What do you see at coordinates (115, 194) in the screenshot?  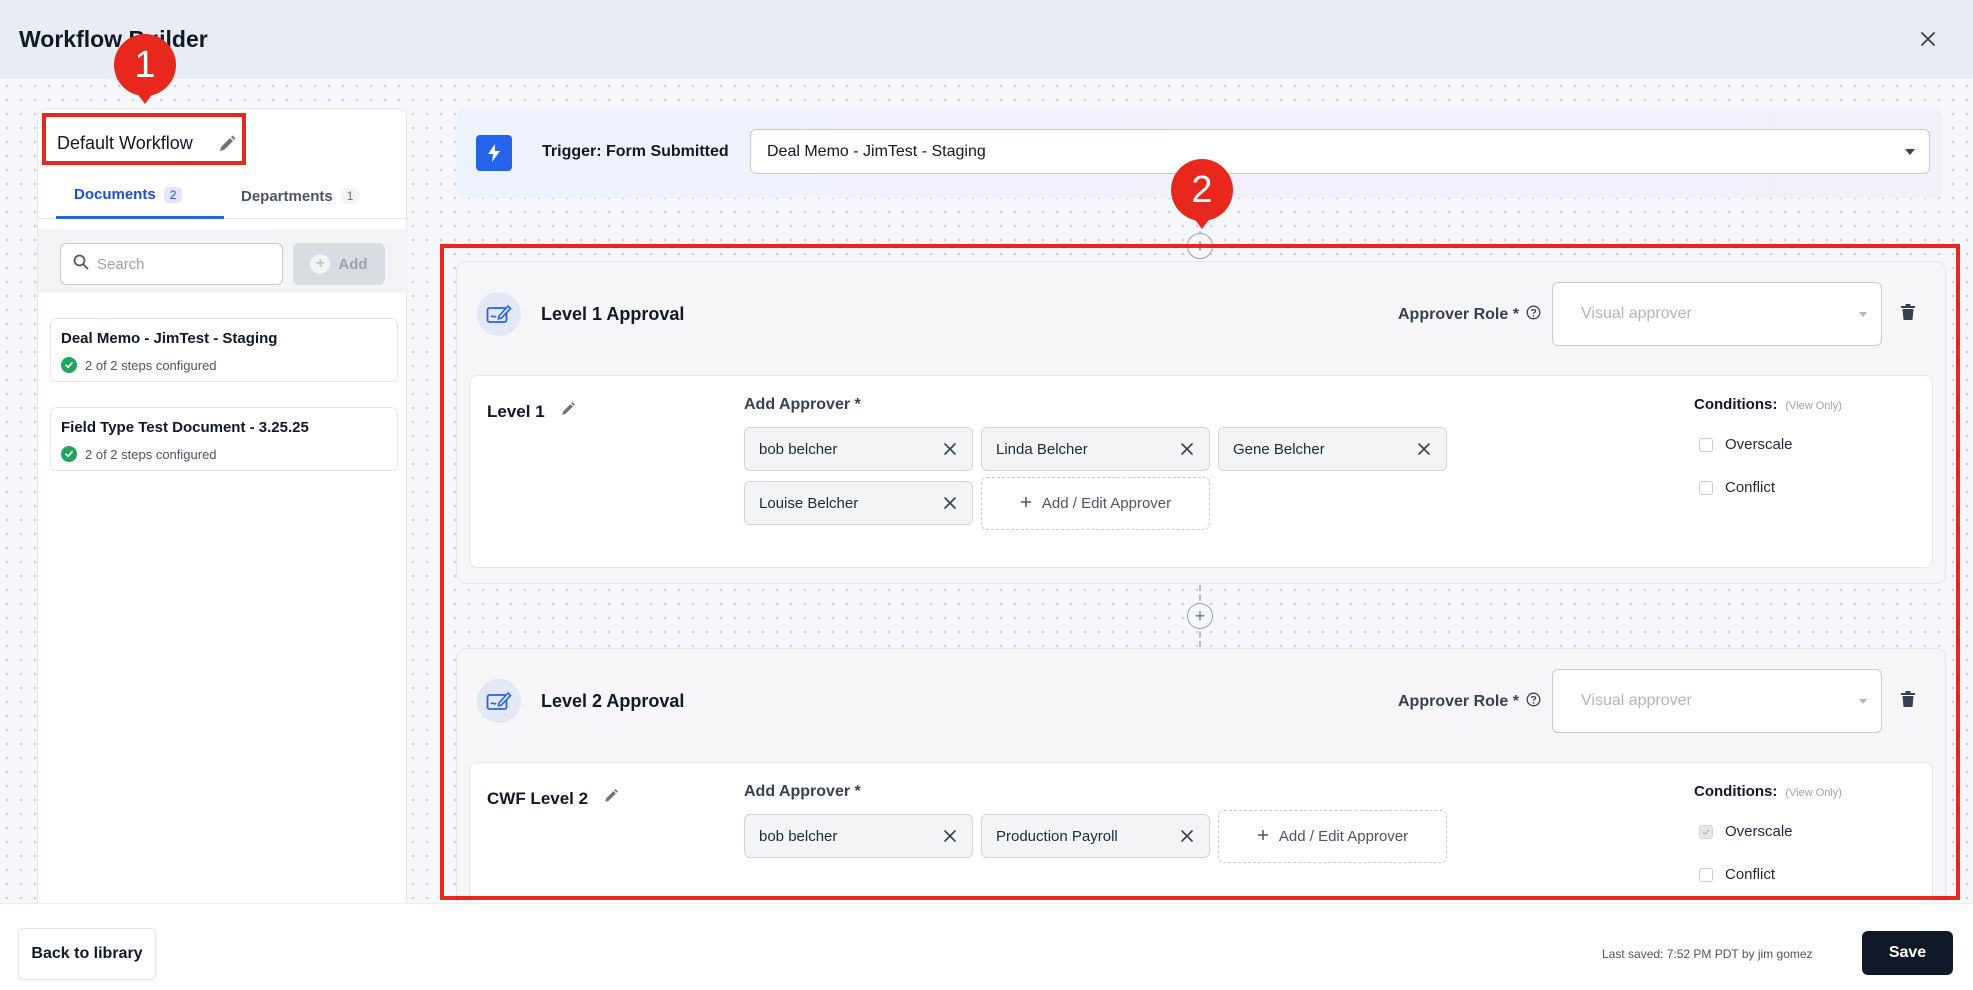 I see `tab-documents-label: Documents` at bounding box center [115, 194].